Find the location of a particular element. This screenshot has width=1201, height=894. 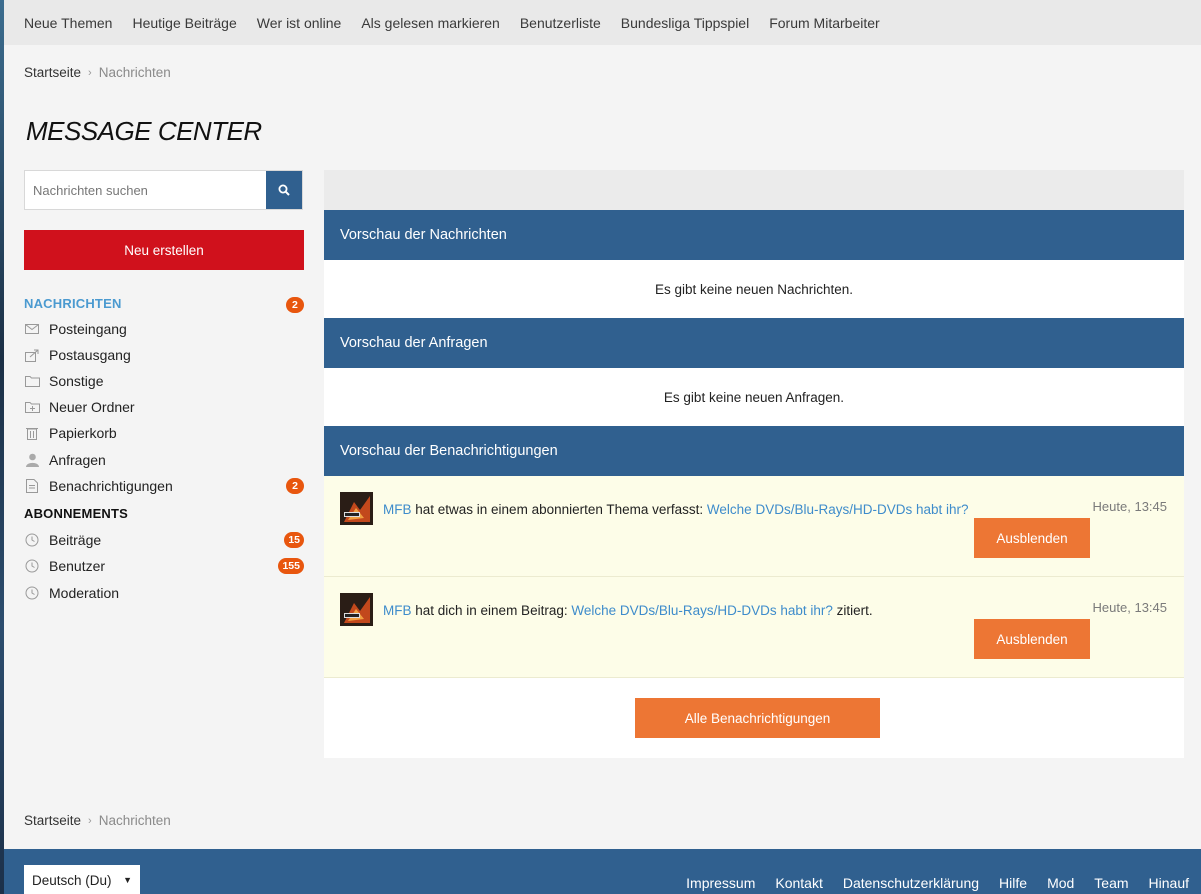

nav-bundesliga: Bundesliga Tippspiel is located at coordinates (685, 23).